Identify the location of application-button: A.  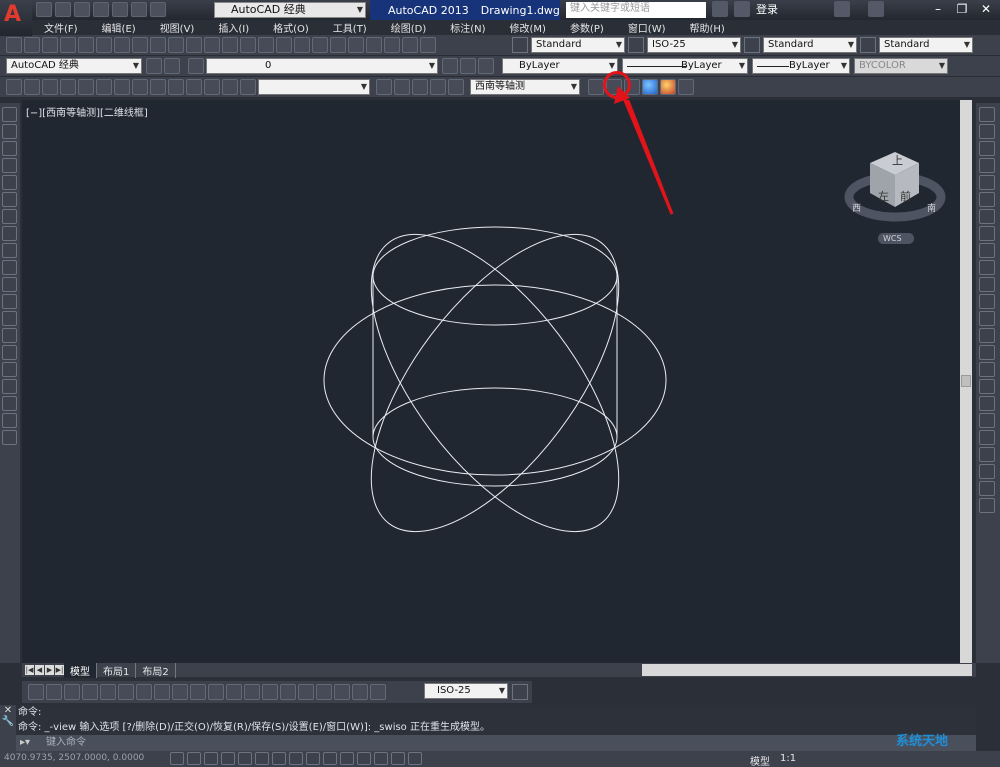
(16, 18).